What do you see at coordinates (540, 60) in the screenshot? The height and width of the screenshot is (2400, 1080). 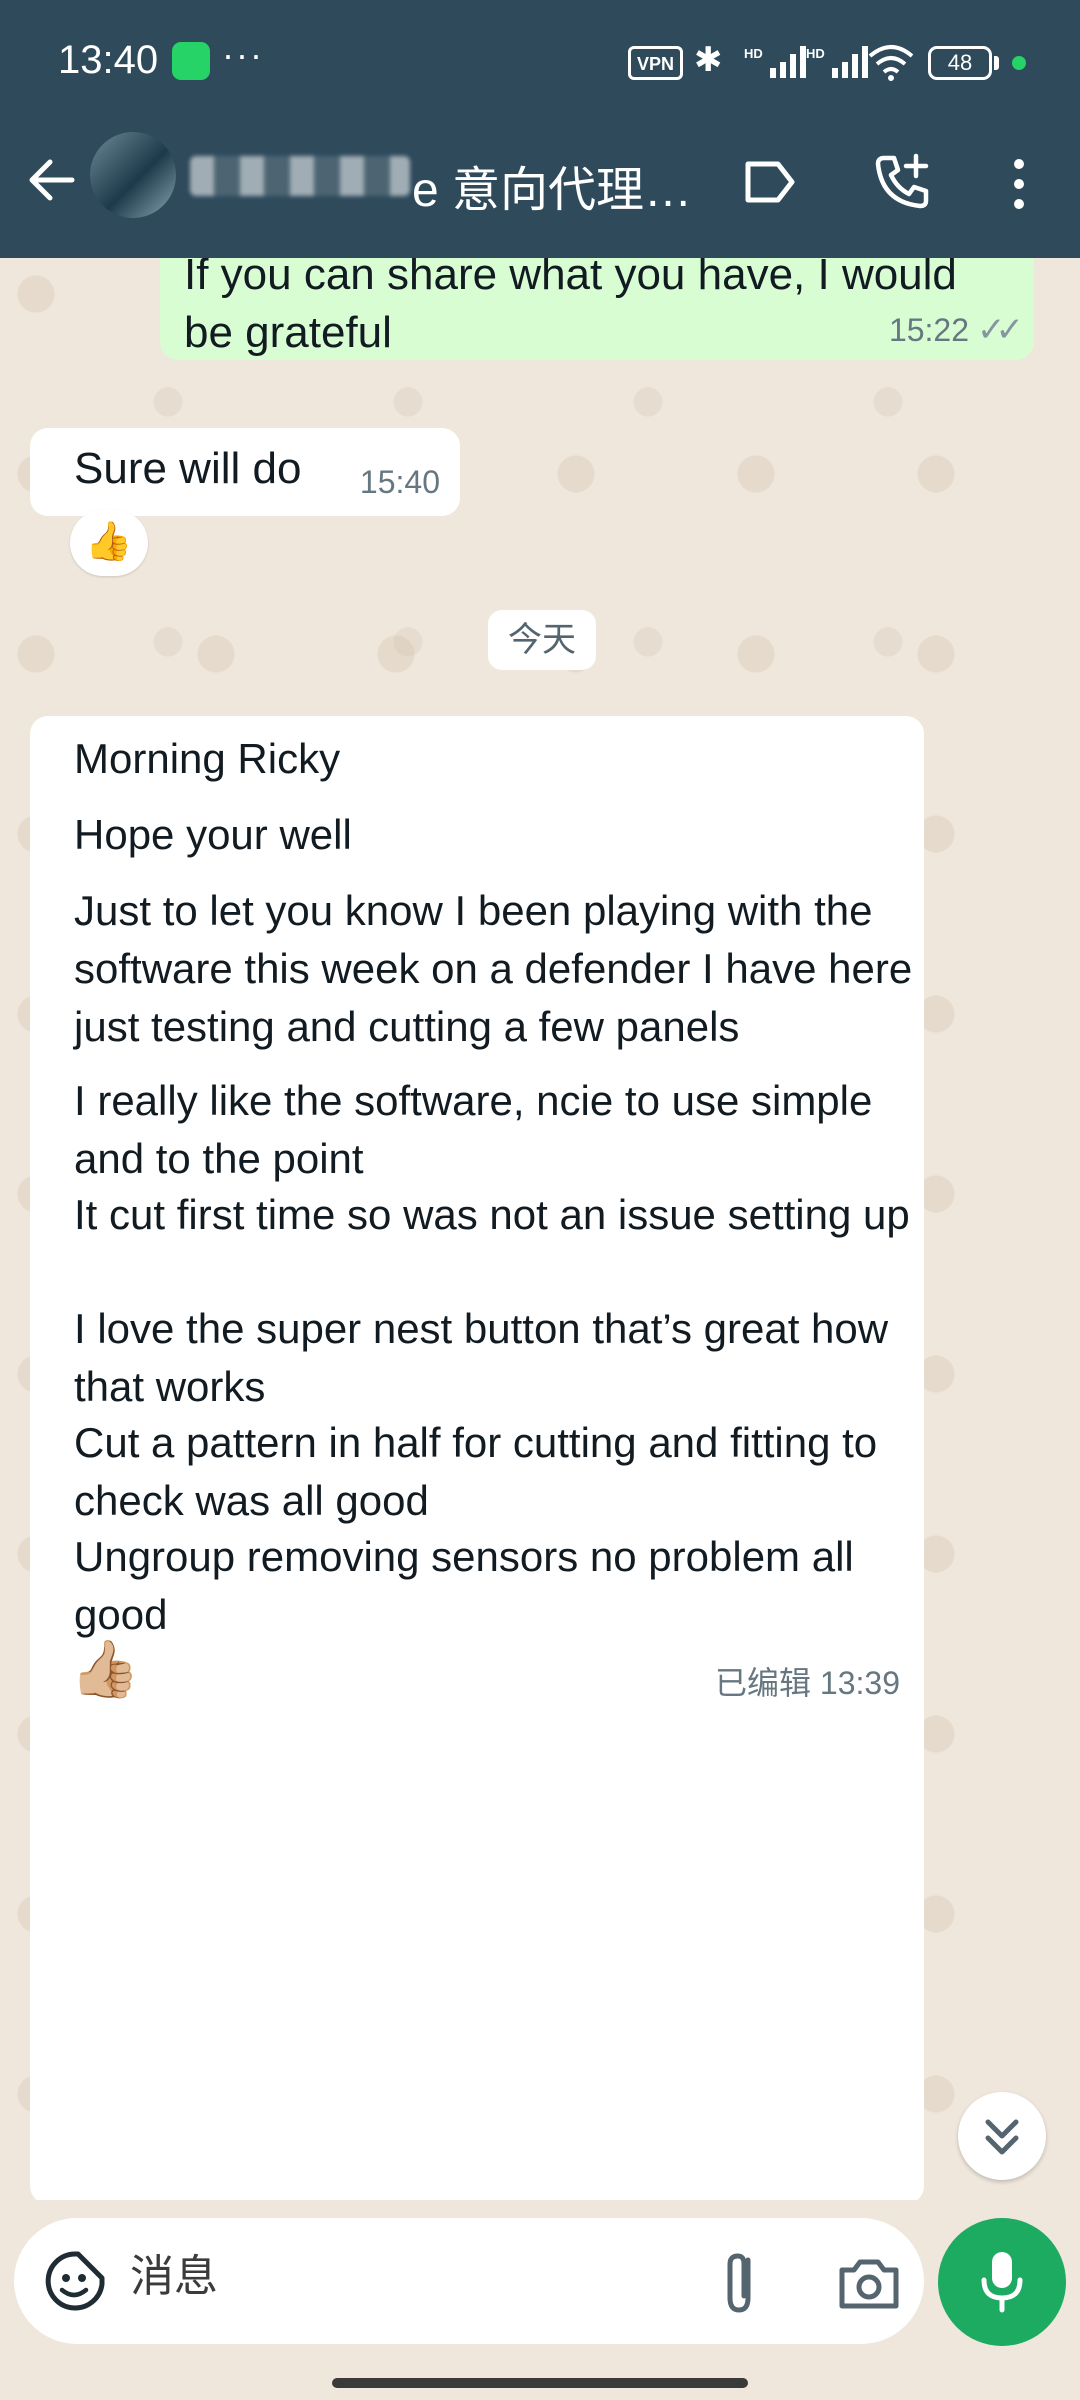 I see `status-bar: 13:40 ··· VPN ✱ HD HD 48` at bounding box center [540, 60].